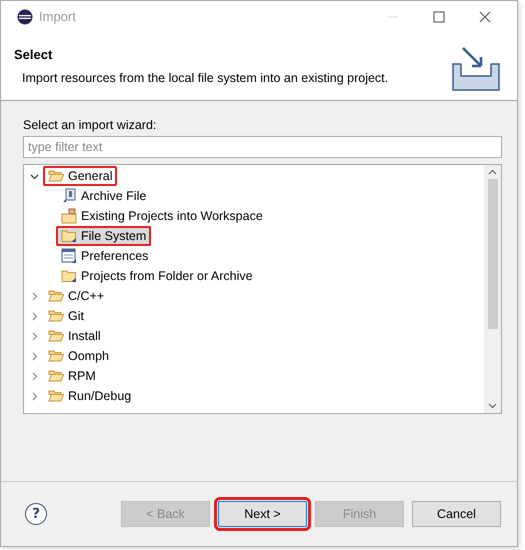  Describe the element at coordinates (80, 176) in the screenshot. I see `tree-item: General` at that location.